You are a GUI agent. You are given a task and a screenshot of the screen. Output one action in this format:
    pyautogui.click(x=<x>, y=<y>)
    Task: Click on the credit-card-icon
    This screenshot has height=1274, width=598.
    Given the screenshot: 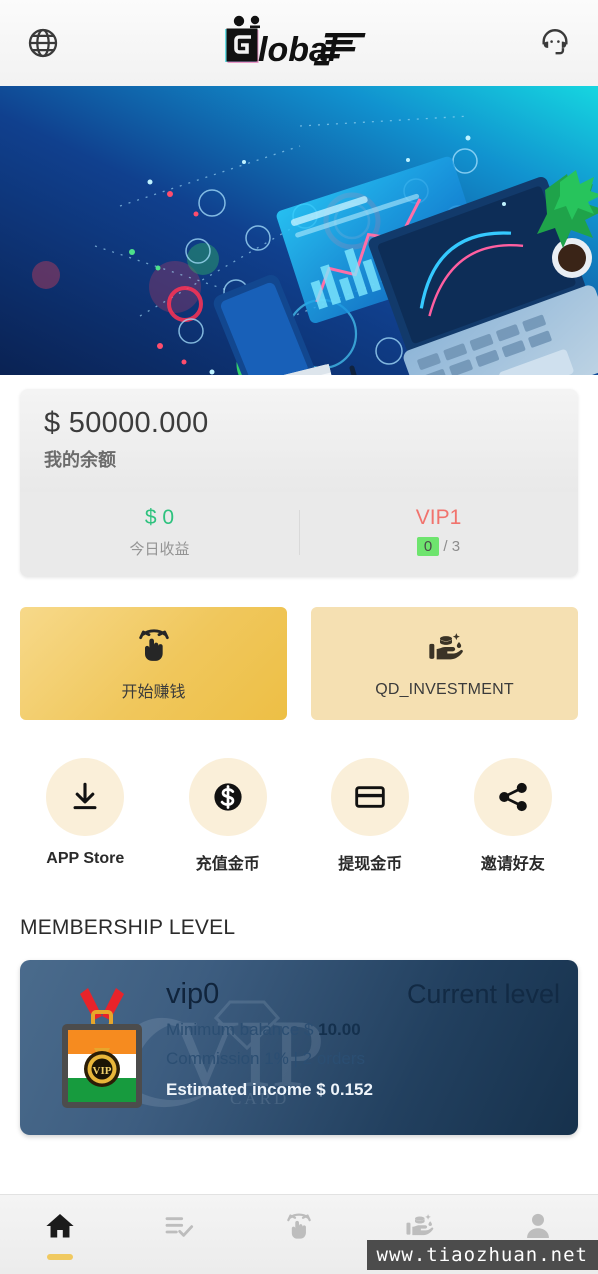 What is the action you would take?
    pyautogui.click(x=370, y=797)
    